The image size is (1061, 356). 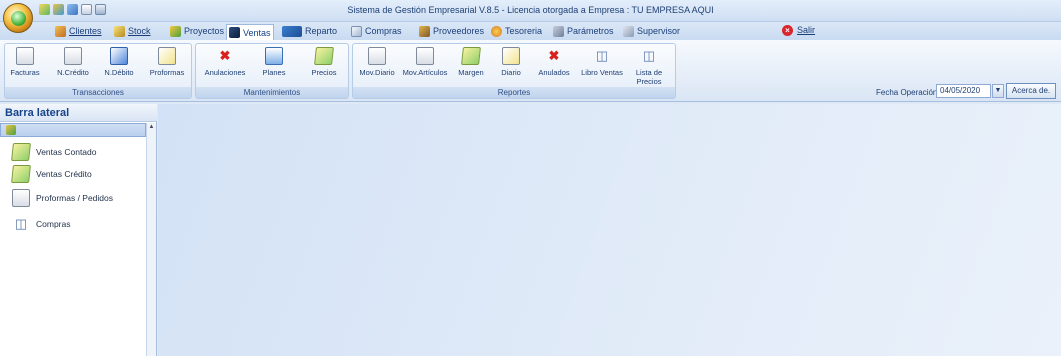 I want to click on scroll-up-icon: ▲, so click(x=151, y=128).